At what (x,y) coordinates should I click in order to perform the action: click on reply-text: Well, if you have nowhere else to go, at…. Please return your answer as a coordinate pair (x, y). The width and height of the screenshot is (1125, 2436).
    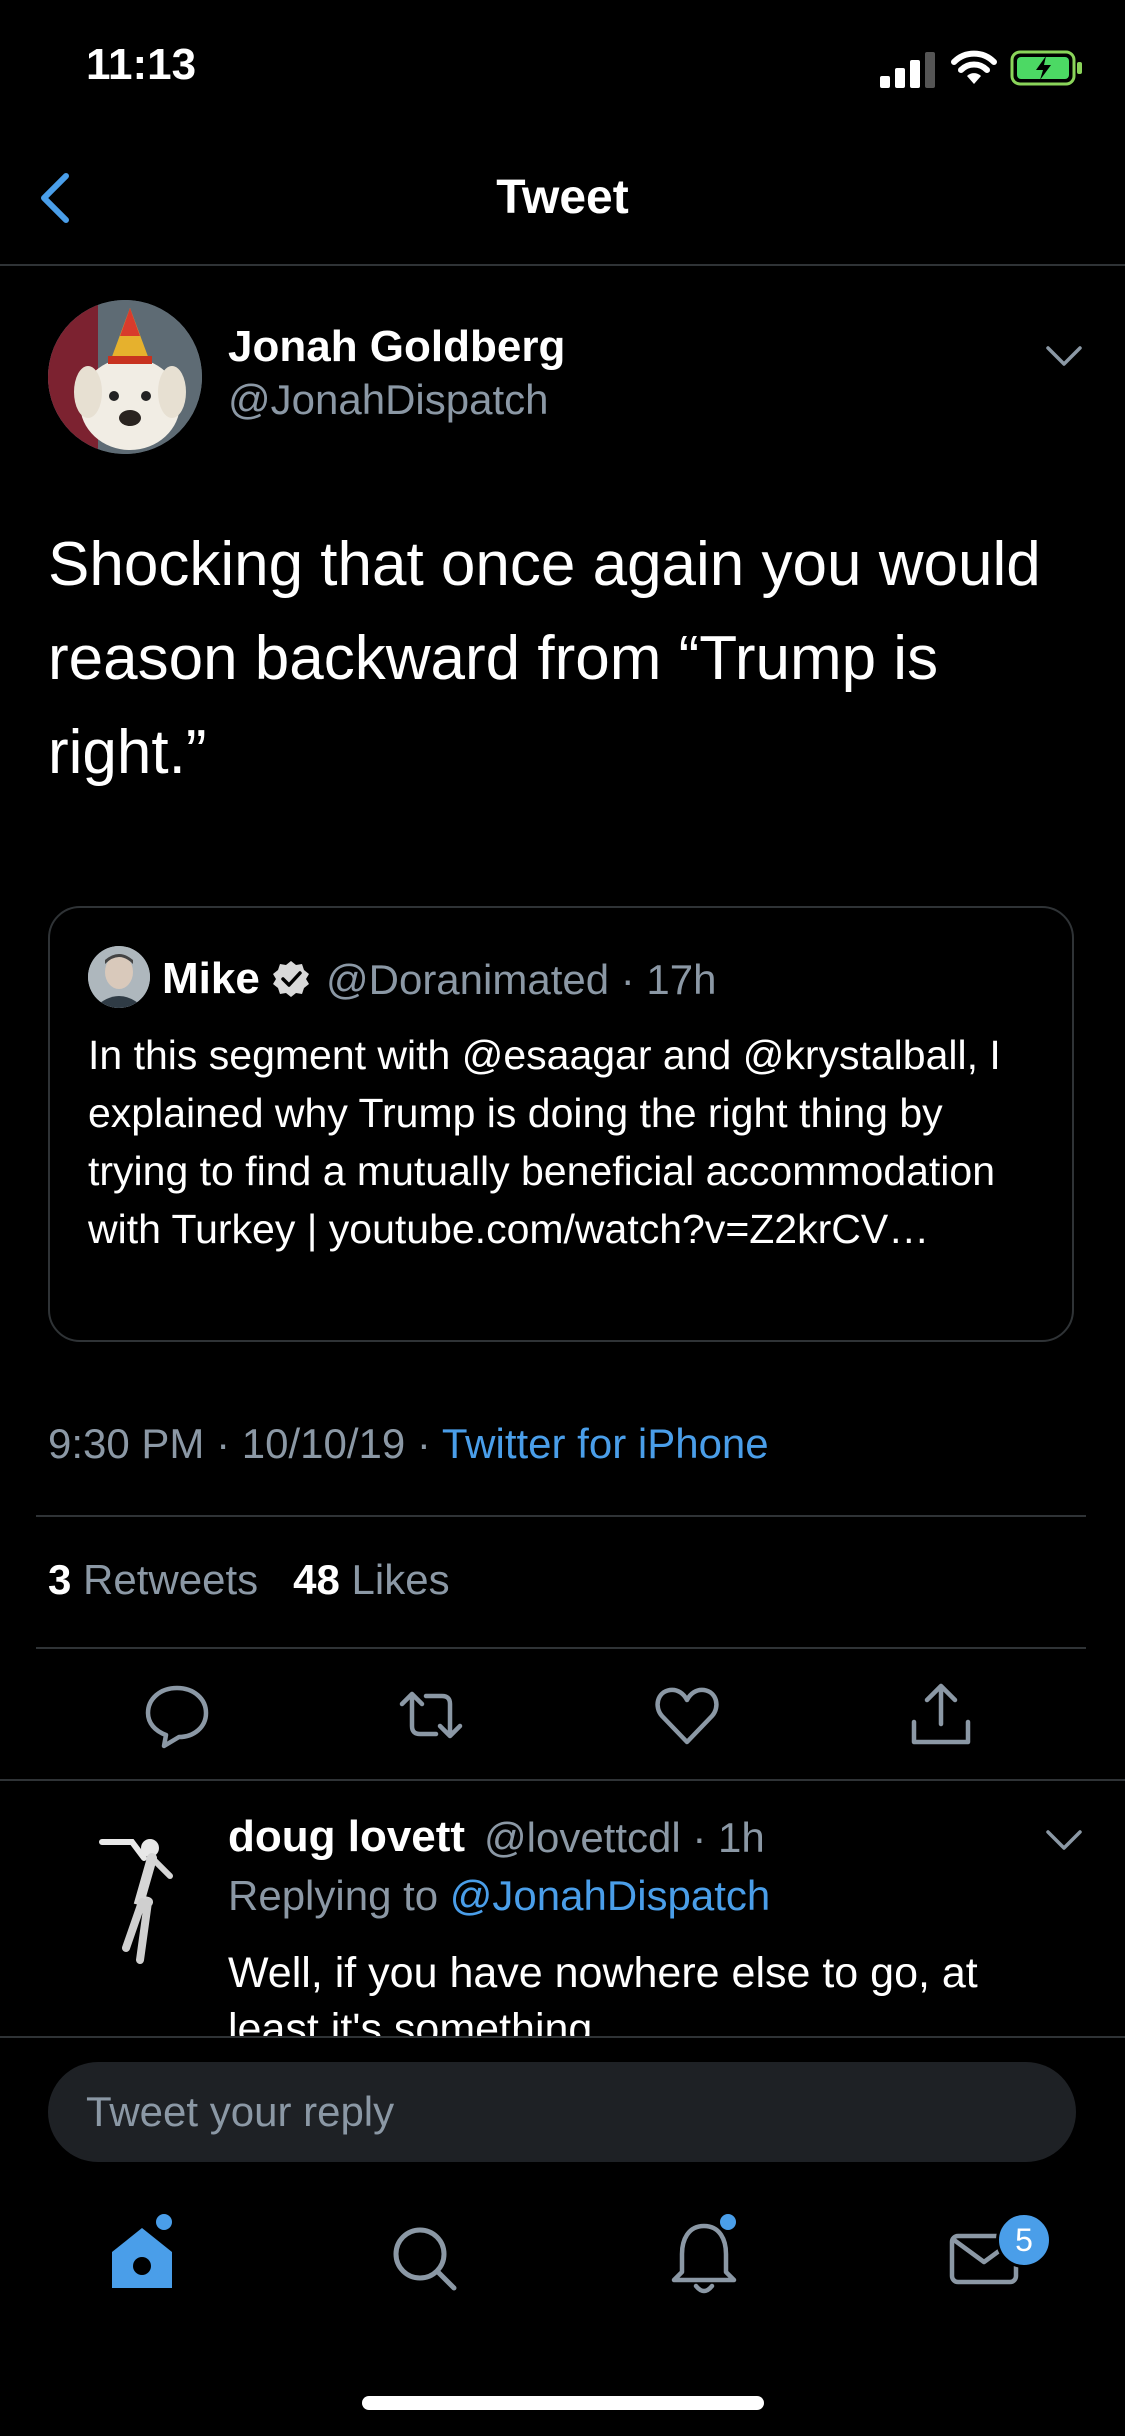
    Looking at the image, I should click on (603, 1993).